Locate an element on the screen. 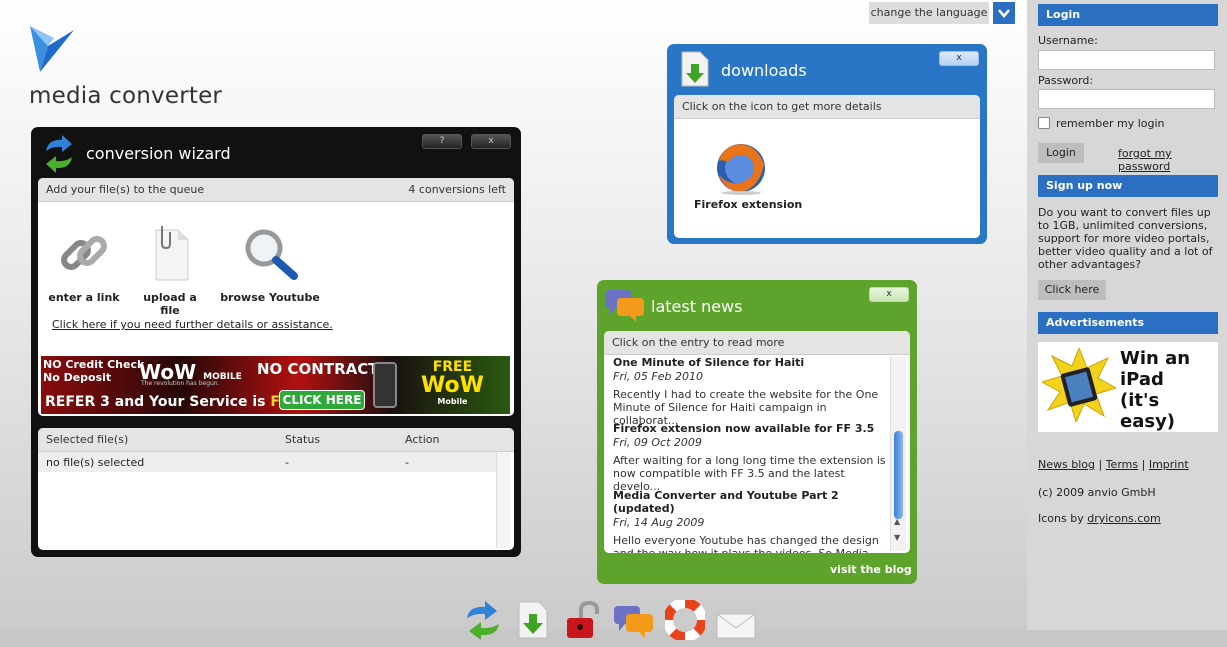 The height and width of the screenshot is (647, 1227). ad-cta-button: CLICK HERE is located at coordinates (322, 400).